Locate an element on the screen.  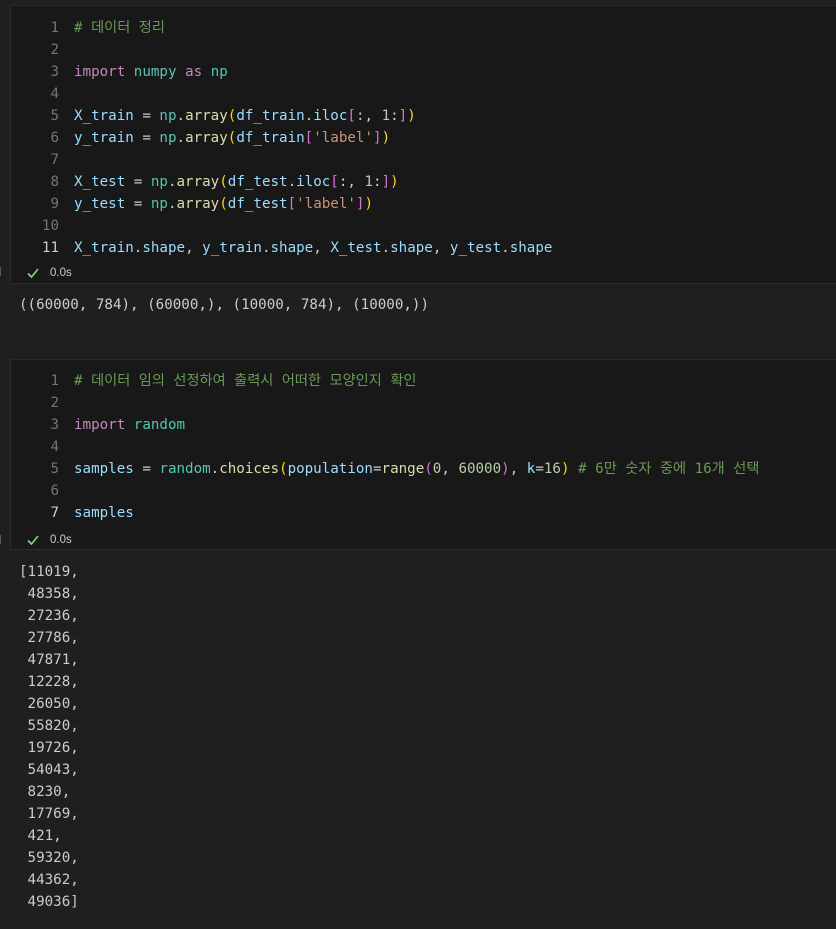
code-token: import is located at coordinates (100, 425).